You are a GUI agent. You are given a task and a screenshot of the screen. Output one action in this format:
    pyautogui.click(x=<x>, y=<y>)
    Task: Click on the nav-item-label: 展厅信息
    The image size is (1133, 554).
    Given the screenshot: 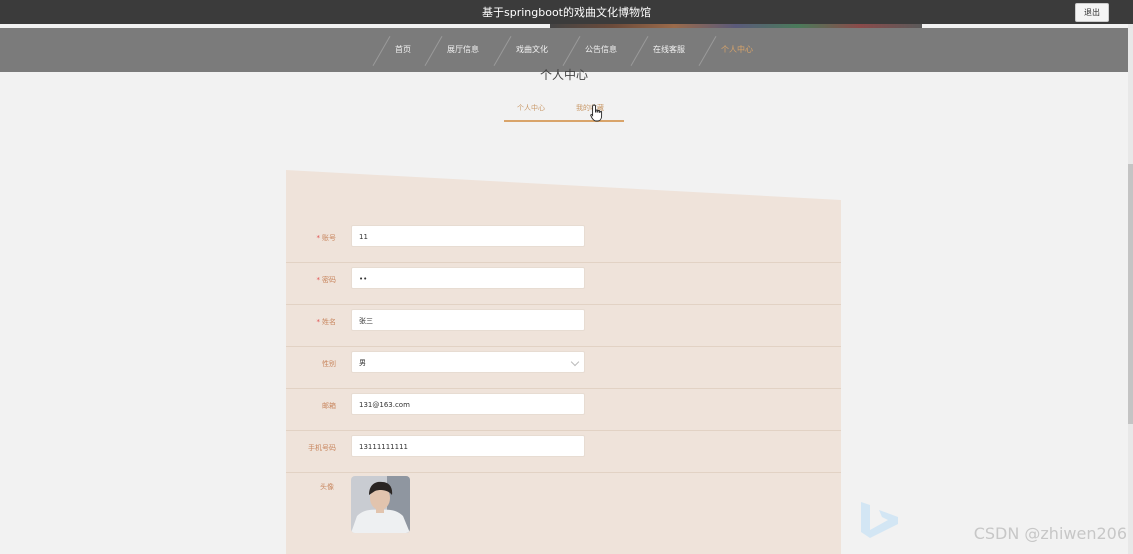 What is the action you would take?
    pyautogui.click(x=463, y=49)
    